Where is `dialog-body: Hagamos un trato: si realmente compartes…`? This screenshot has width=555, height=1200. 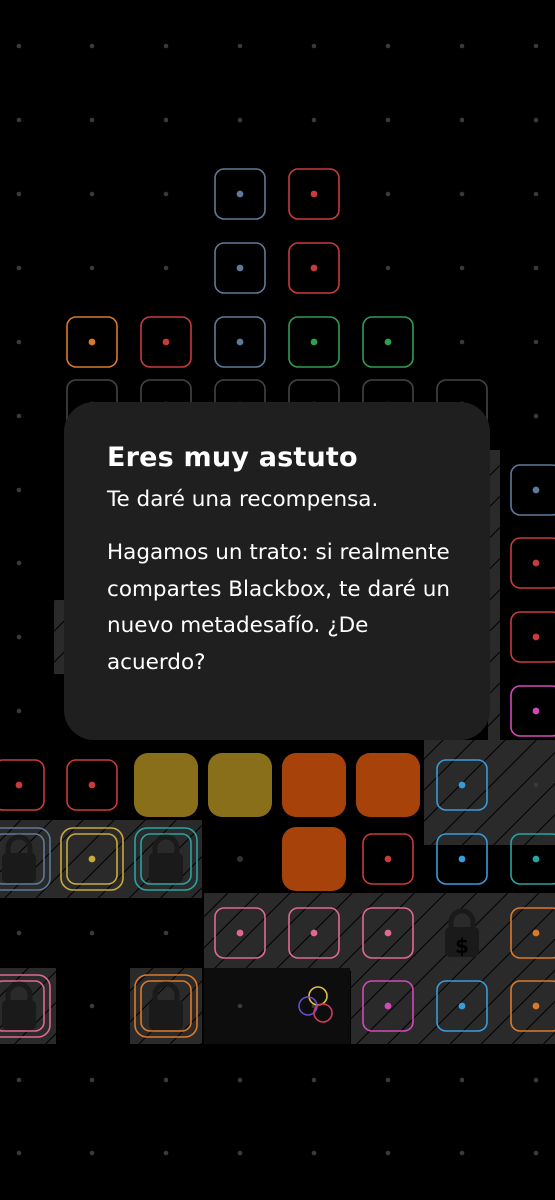 dialog-body: Hagamos un trato: si realmente compartes… is located at coordinates (278, 607).